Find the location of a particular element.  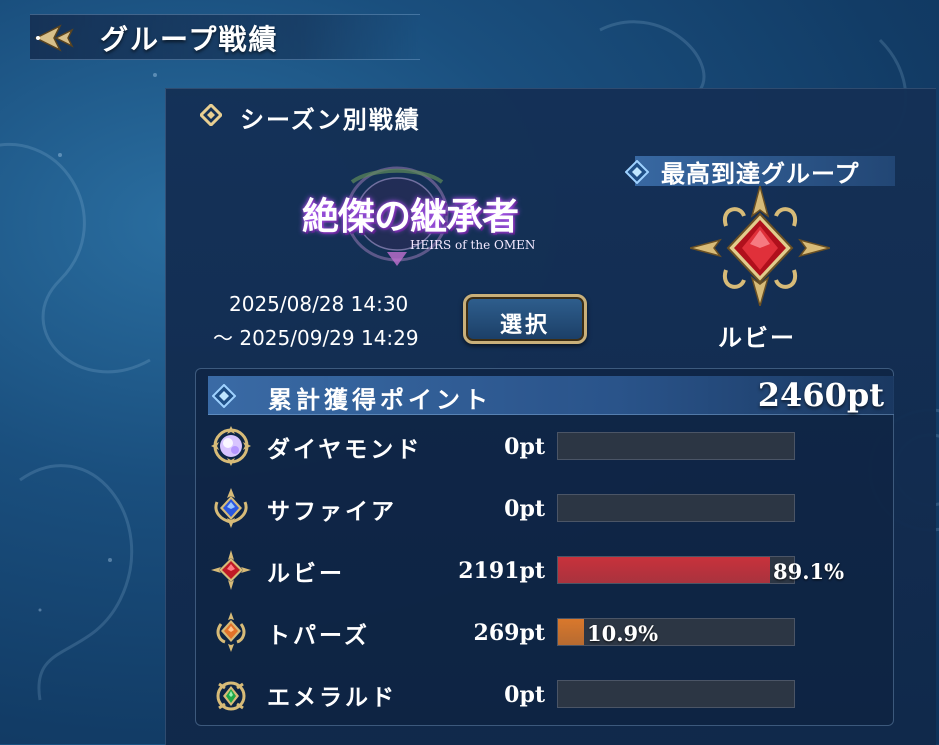

row-name: ダイヤモンド is located at coordinates (345, 450).